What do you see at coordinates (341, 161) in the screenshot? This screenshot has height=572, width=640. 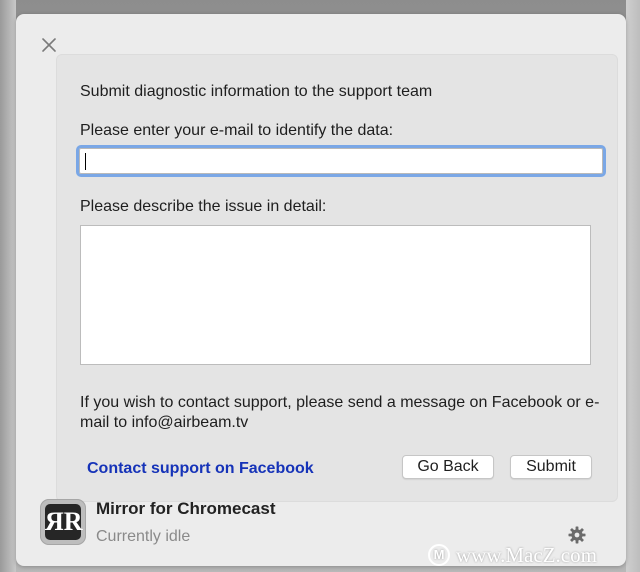 I see `email-field` at bounding box center [341, 161].